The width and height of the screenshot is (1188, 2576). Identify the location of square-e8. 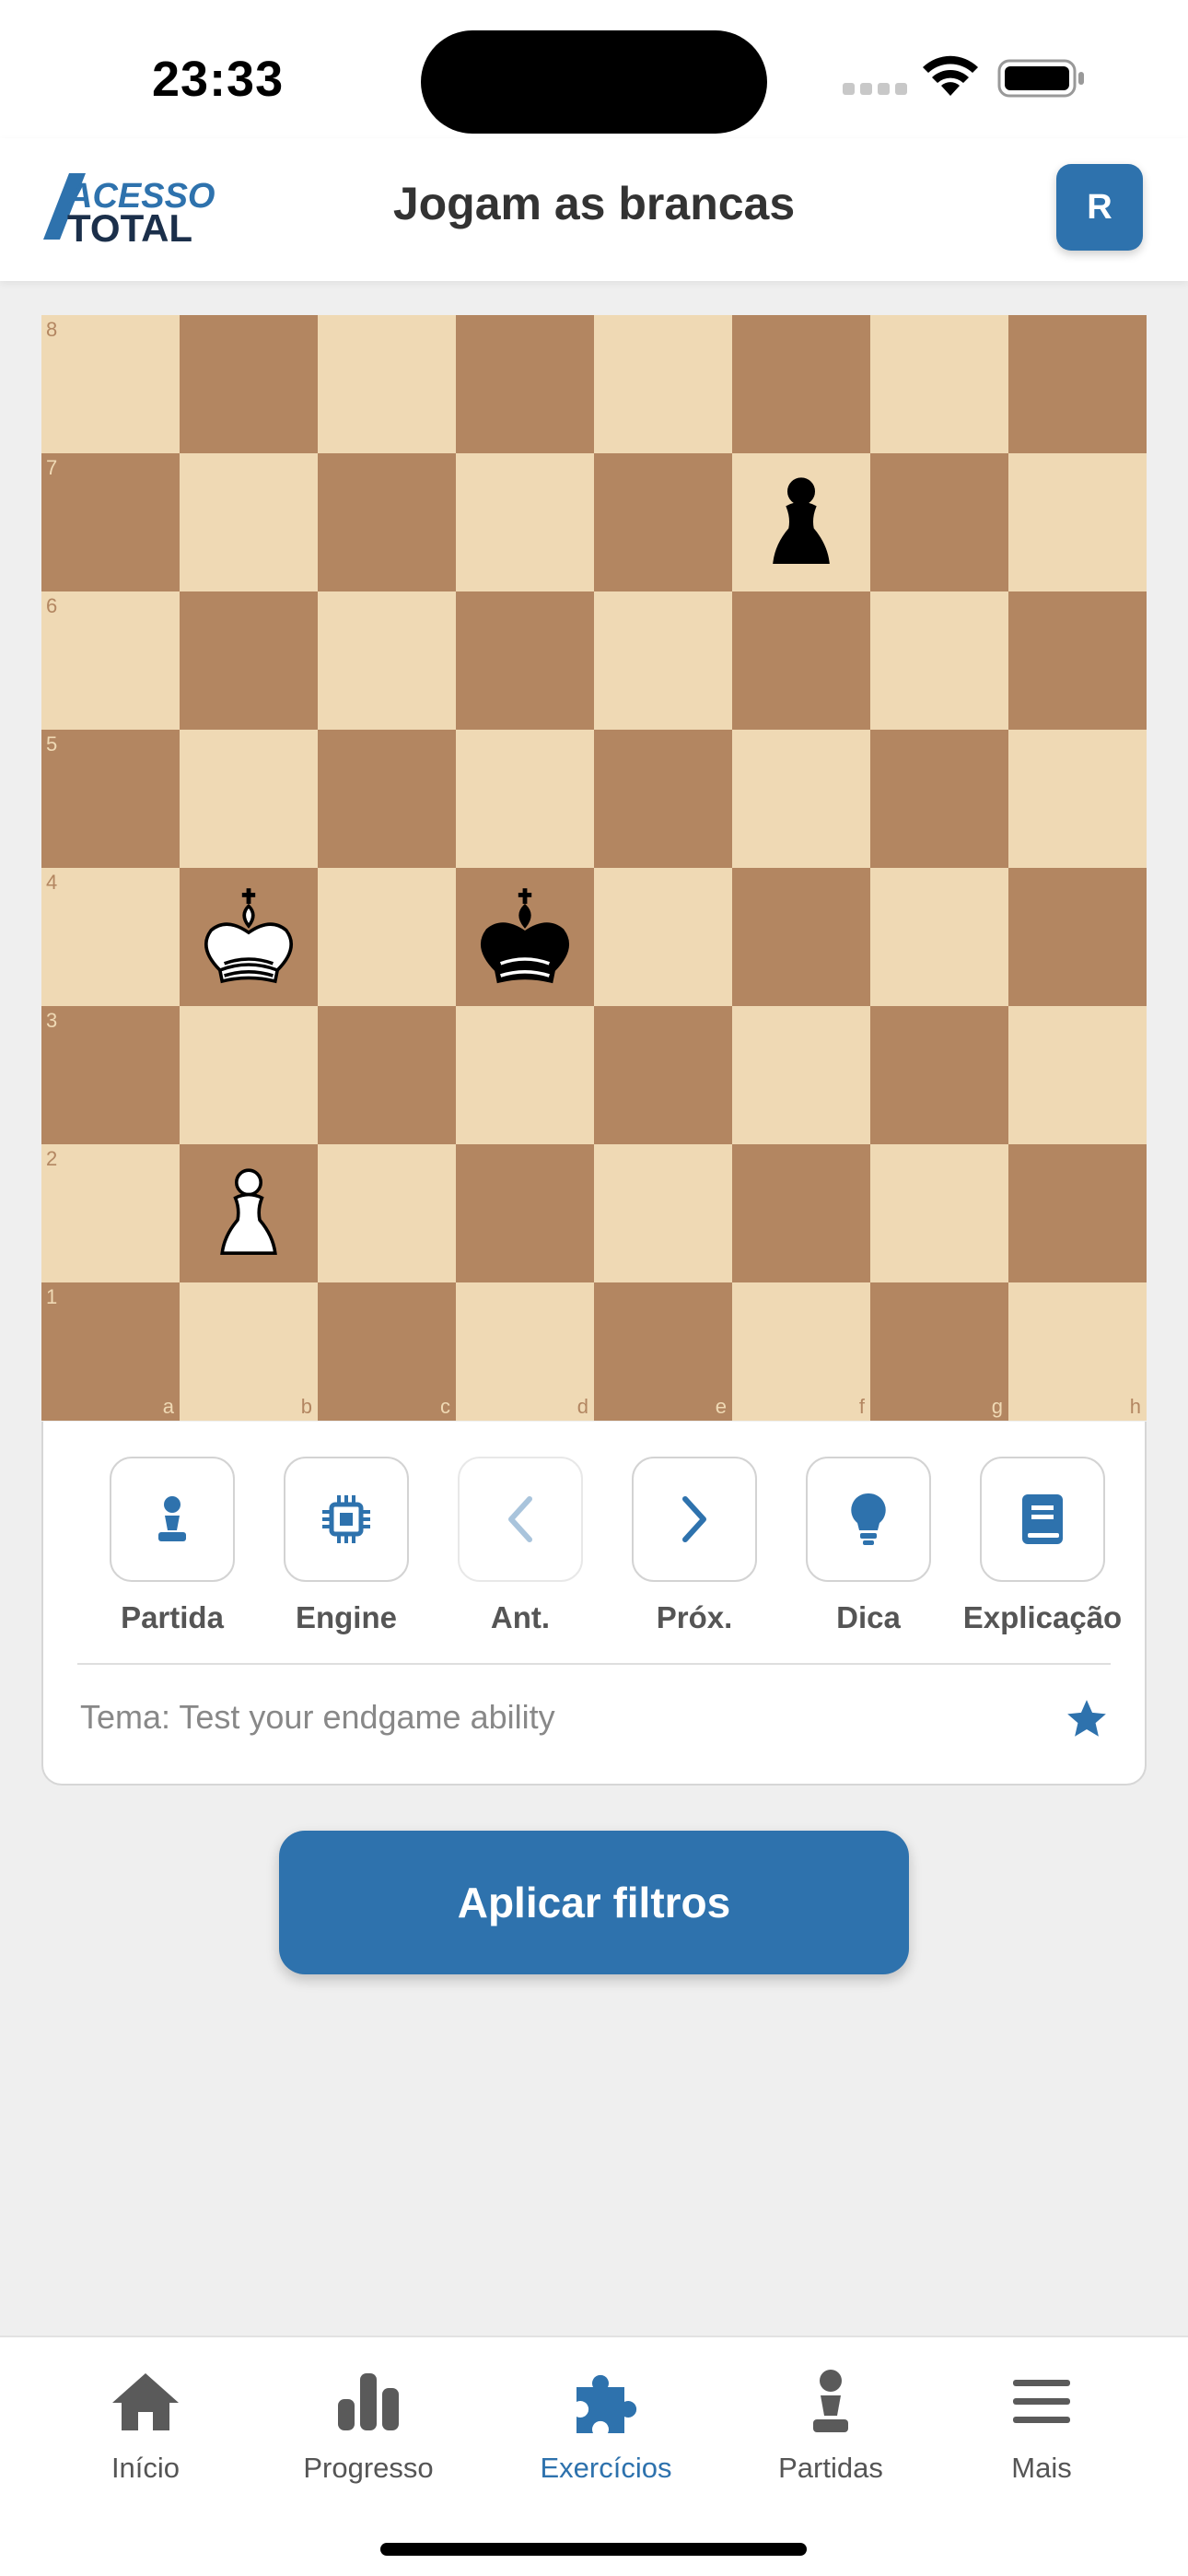
(663, 384).